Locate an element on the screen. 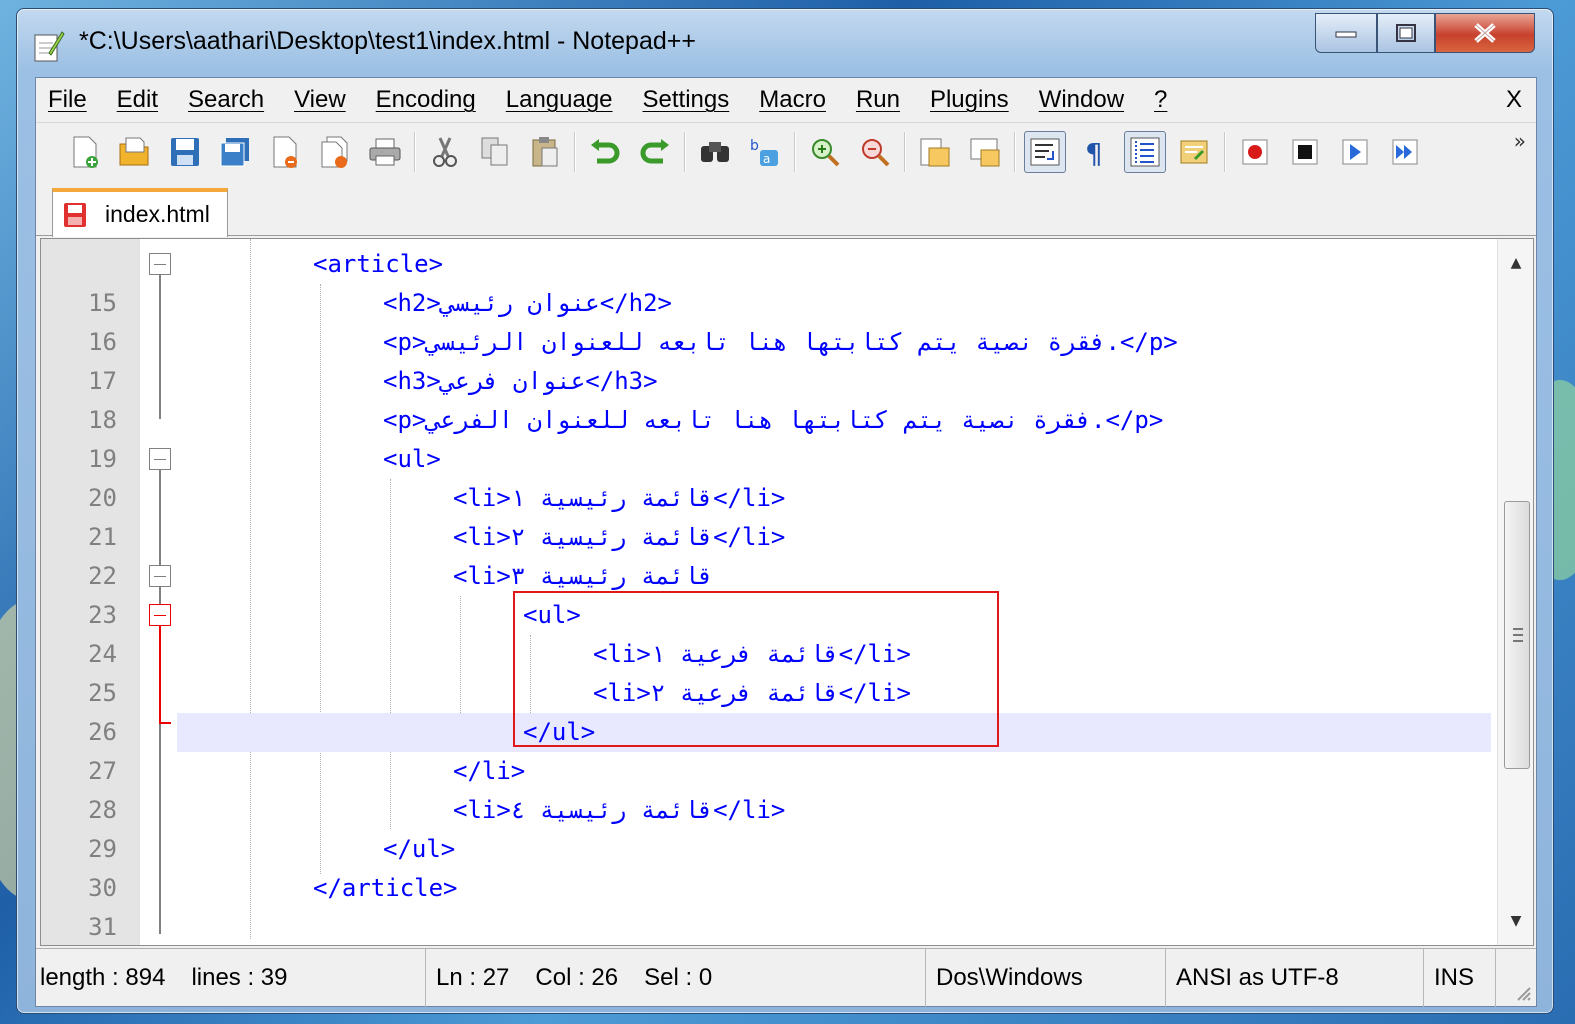 The image size is (1575, 1024). status-mode-label: INS is located at coordinates (1454, 977).